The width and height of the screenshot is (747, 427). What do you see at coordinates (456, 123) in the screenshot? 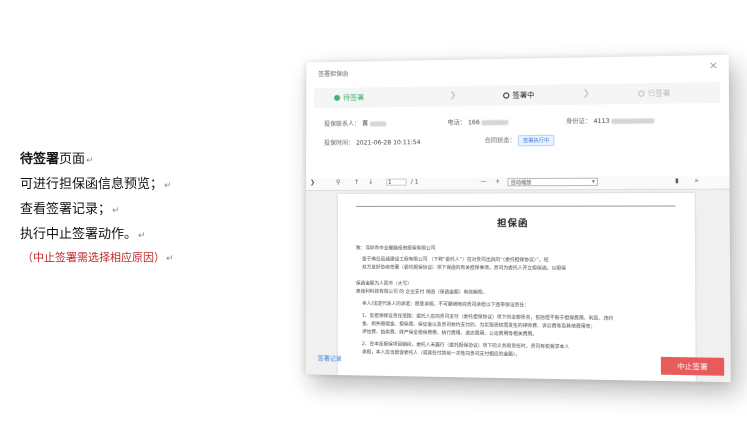
I see `phone-label: 电话：` at bounding box center [456, 123].